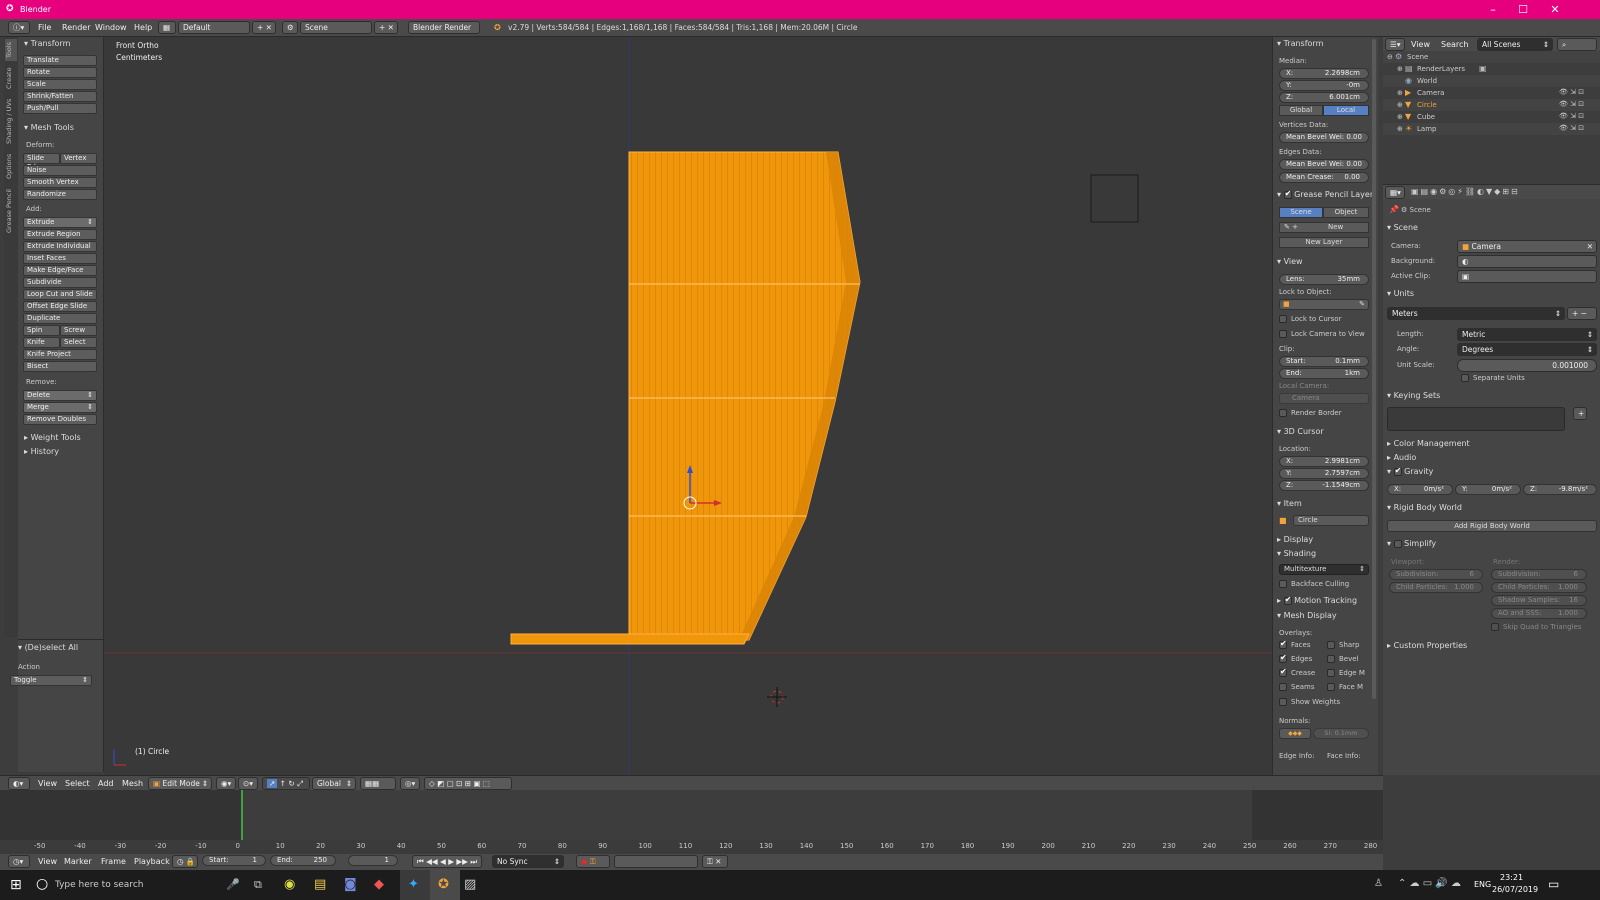 The width and height of the screenshot is (1600, 900). I want to click on keying-record-buttons: ● ⚿, so click(593, 861).